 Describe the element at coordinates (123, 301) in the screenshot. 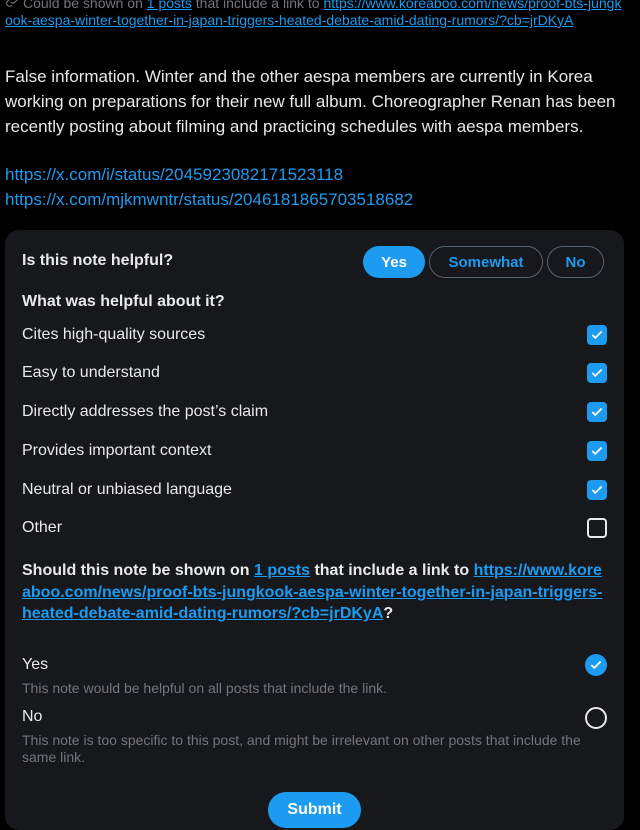

I see `helpful-reasons-heading: What was helpful about it?` at that location.